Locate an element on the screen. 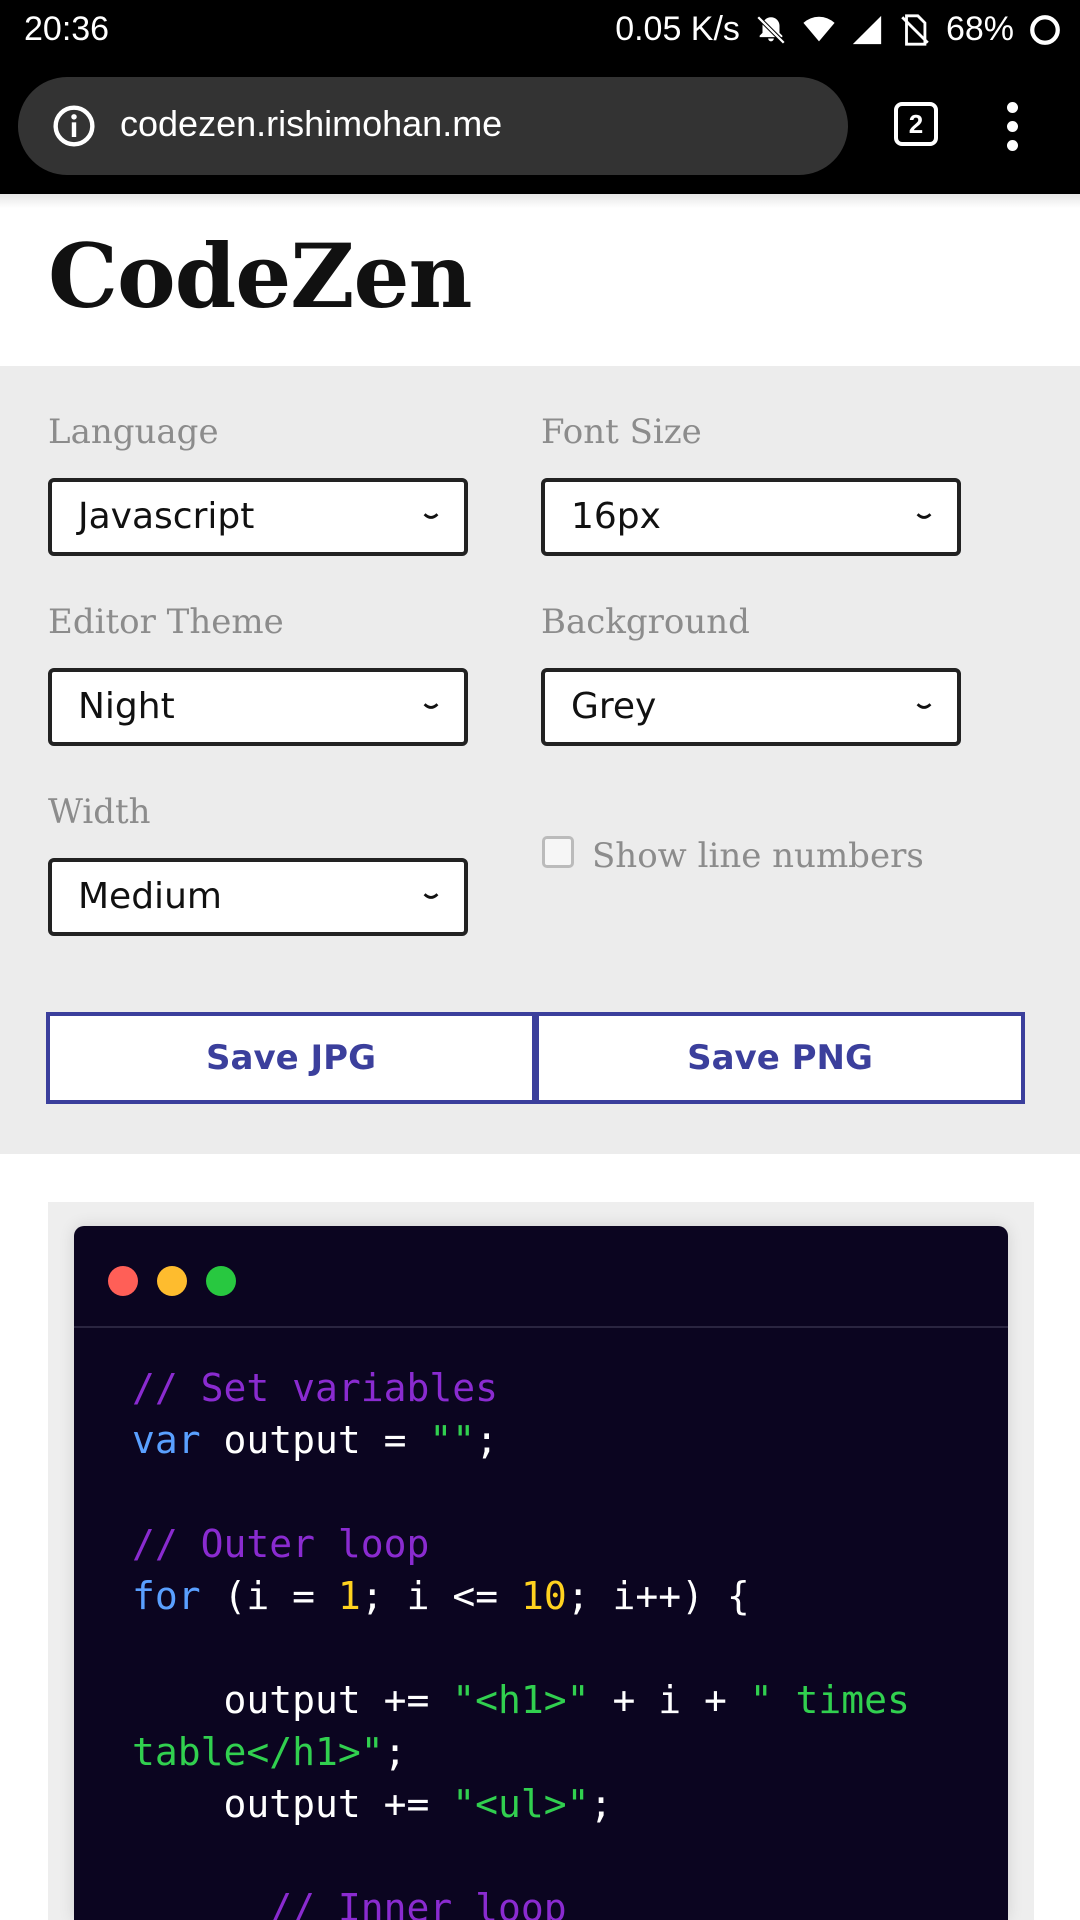 This screenshot has width=1080, height=1920. code-token: output = is located at coordinates (315, 1440).